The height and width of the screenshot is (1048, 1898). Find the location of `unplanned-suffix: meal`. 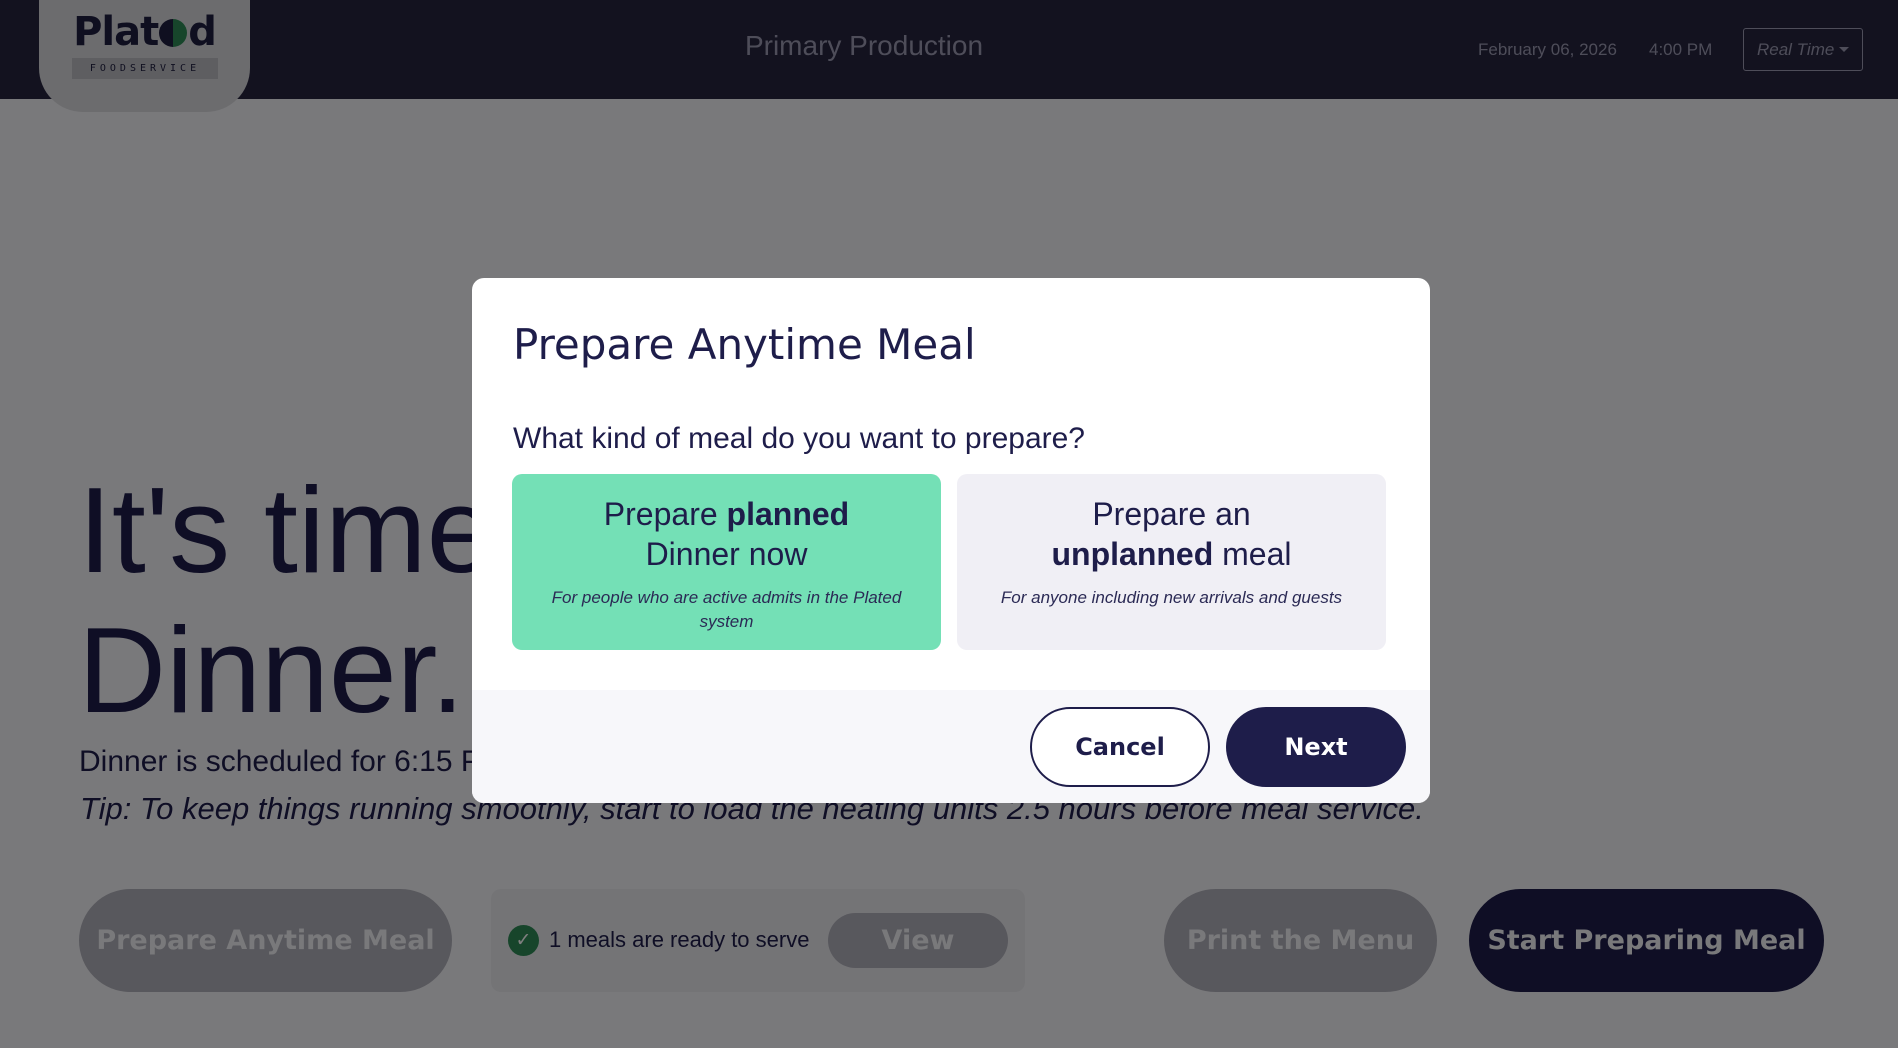

unplanned-suffix: meal is located at coordinates (1252, 554).